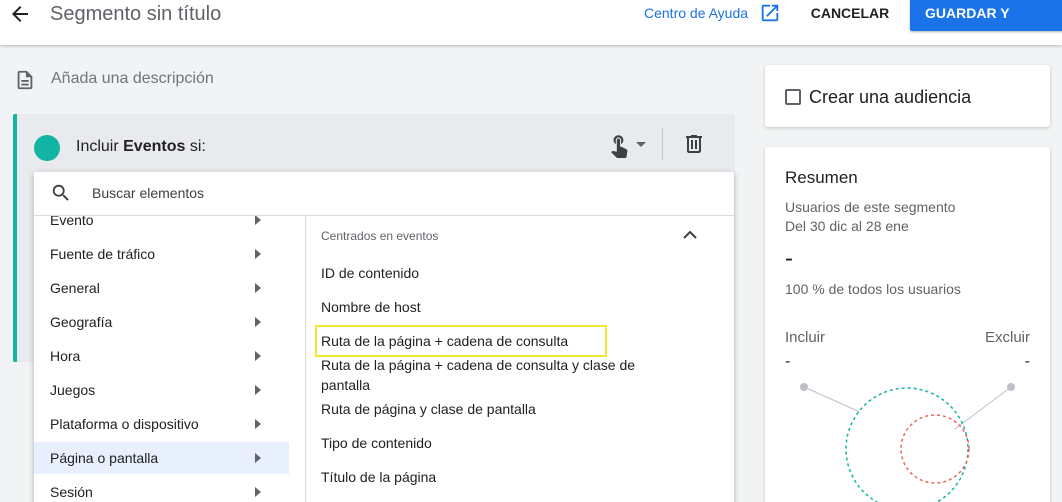 Image resolution: width=1062 pixels, height=502 pixels. I want to click on summary-subtitle: Usuarios de este segmento, so click(870, 207).